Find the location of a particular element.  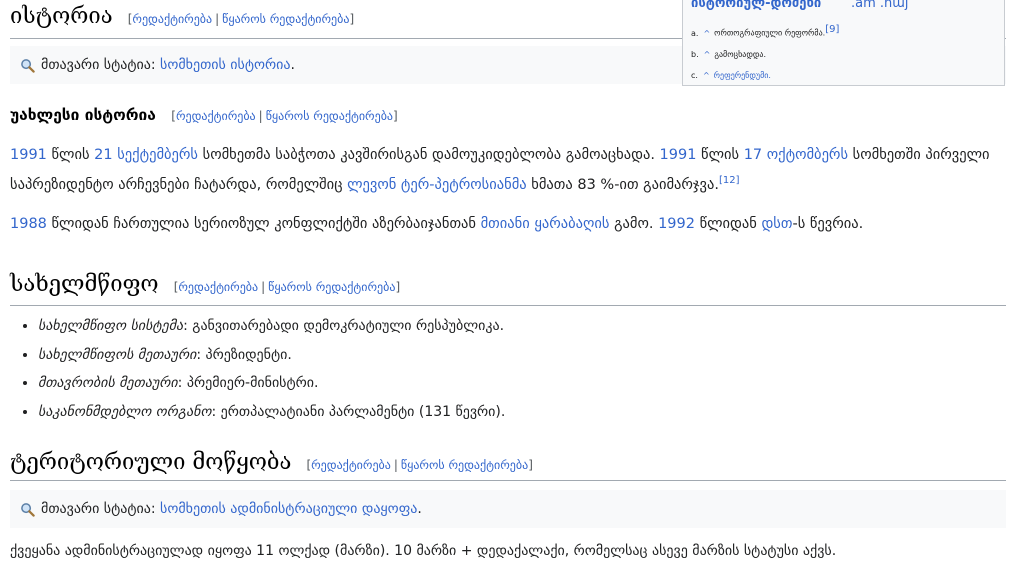

list-item: მთავრობის მეთაური: პრემიერ-მინისტრი. is located at coordinates (271, 383).